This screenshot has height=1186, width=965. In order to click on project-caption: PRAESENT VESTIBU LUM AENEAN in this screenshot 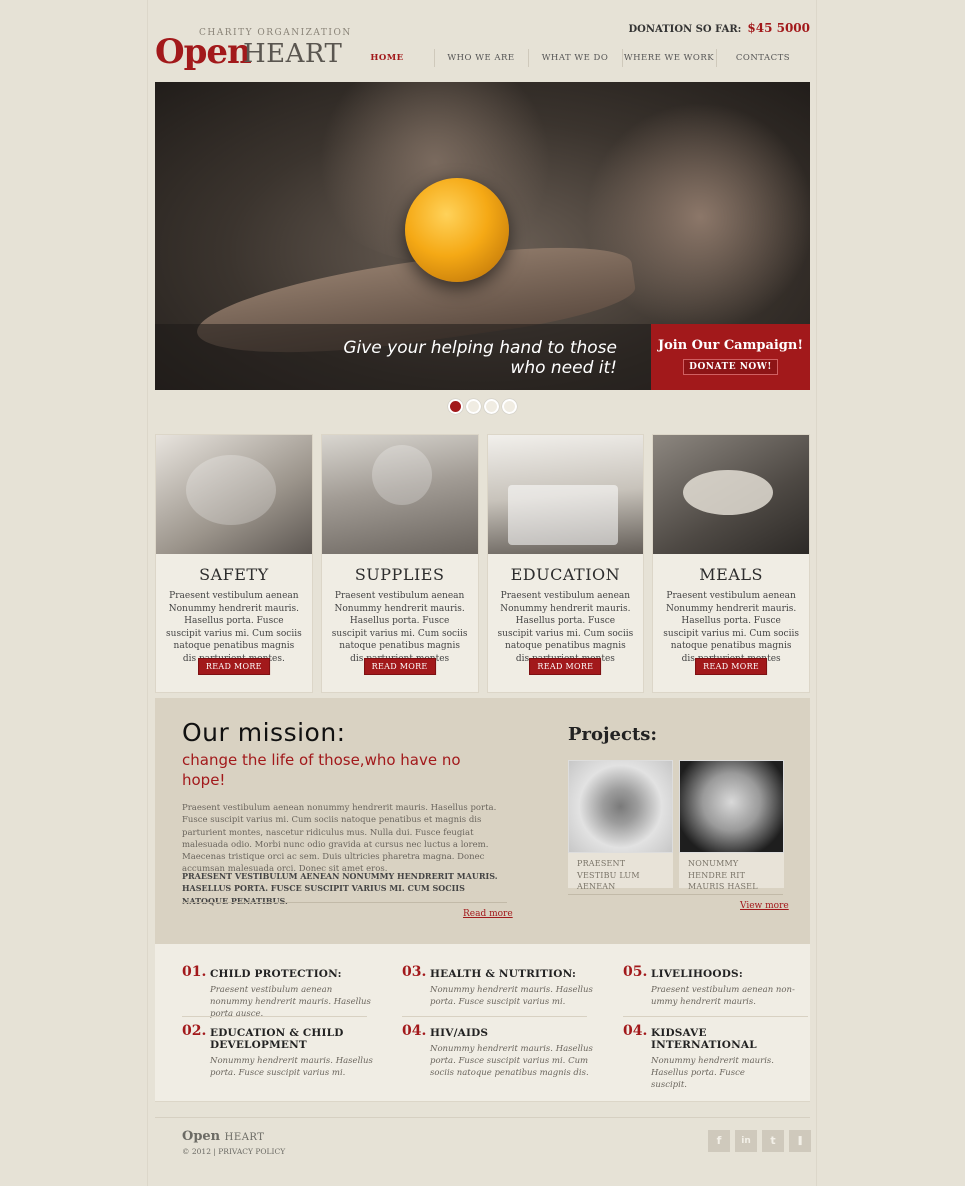, I will do `click(608, 875)`.